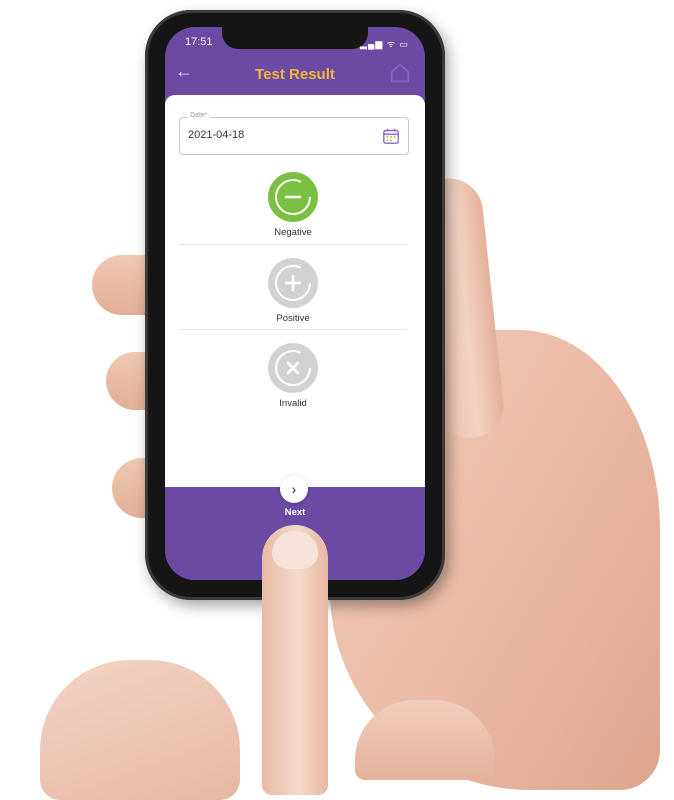 The height and width of the screenshot is (800, 674). What do you see at coordinates (295, 550) in the screenshot?
I see `fingernail` at bounding box center [295, 550].